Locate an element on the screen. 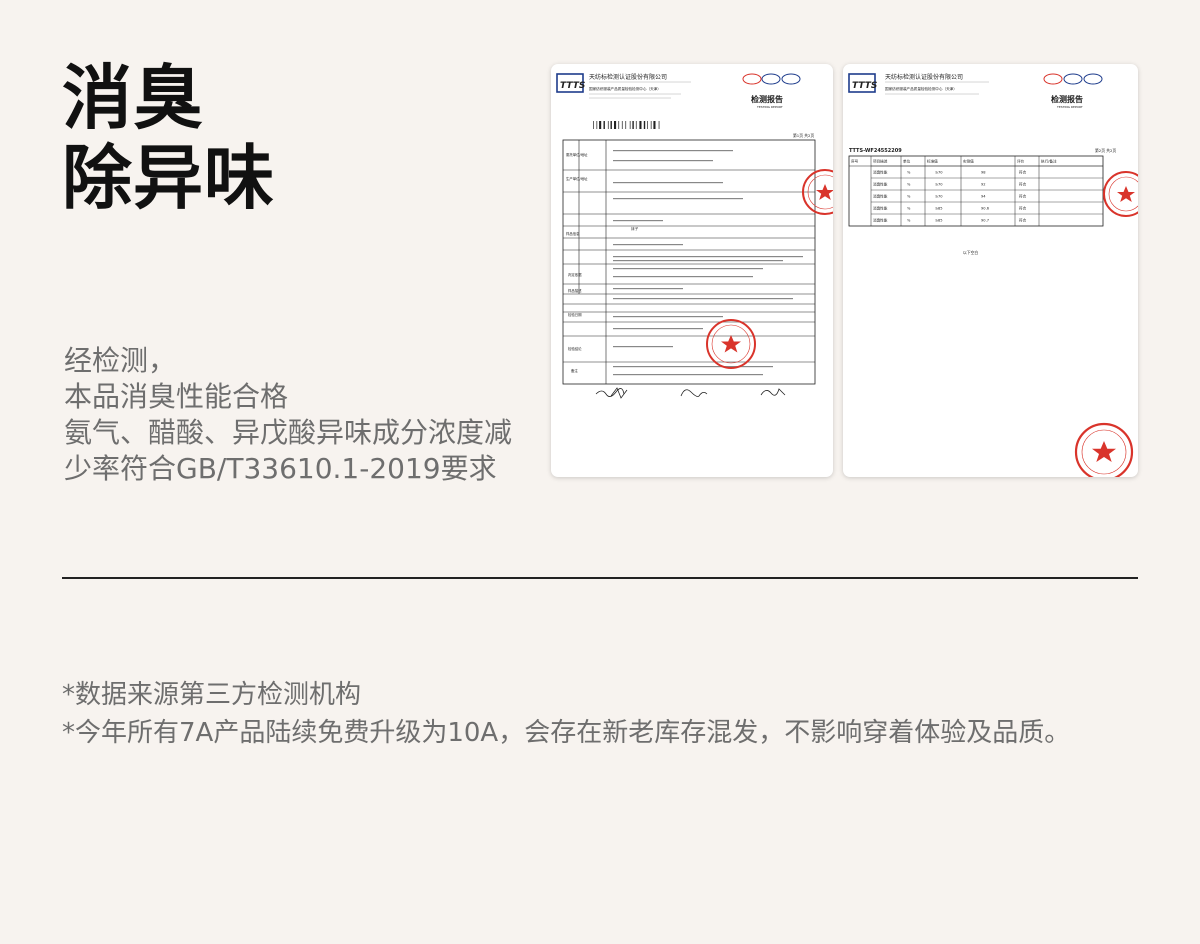 The height and width of the screenshot is (944, 1200). results-header-cell: 序号 is located at coordinates (855, 161).